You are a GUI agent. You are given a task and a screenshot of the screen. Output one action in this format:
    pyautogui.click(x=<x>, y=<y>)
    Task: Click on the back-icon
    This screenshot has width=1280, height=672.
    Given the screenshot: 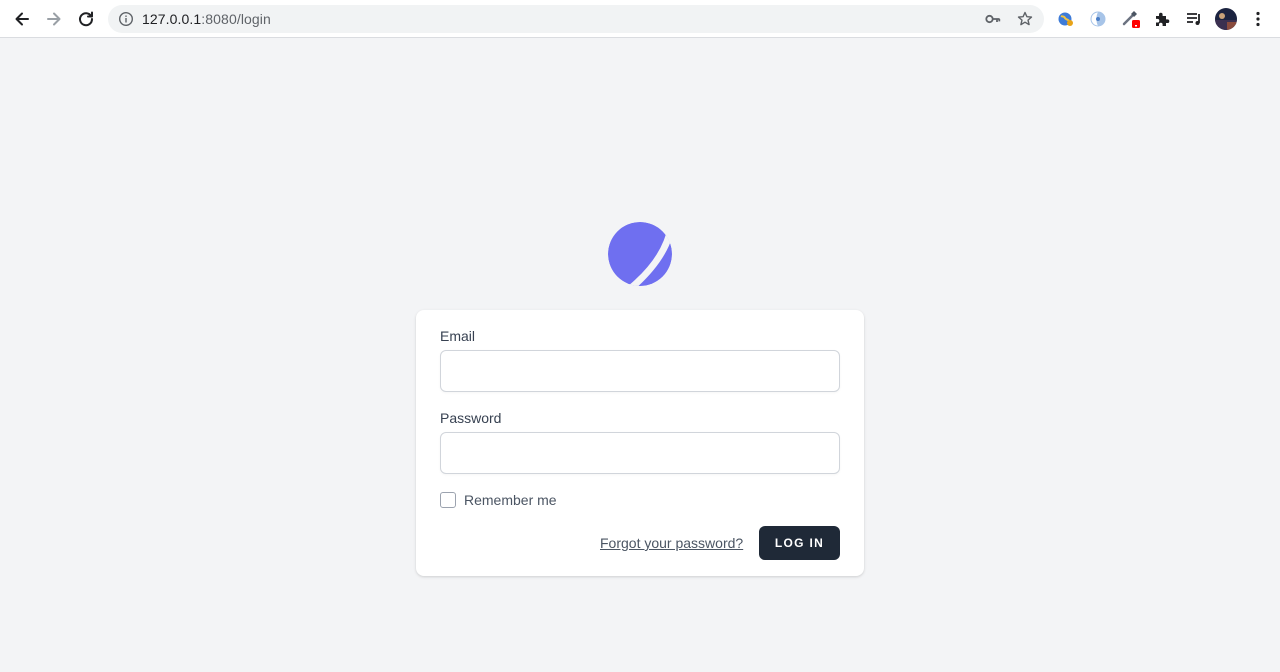 What is the action you would take?
    pyautogui.click(x=22, y=19)
    